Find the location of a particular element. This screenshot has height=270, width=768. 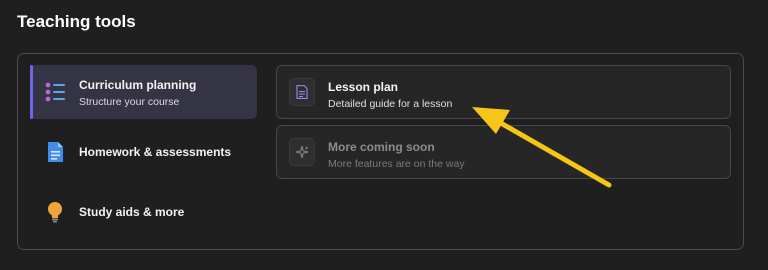

page-title: Teaching tools is located at coordinates (76, 21).